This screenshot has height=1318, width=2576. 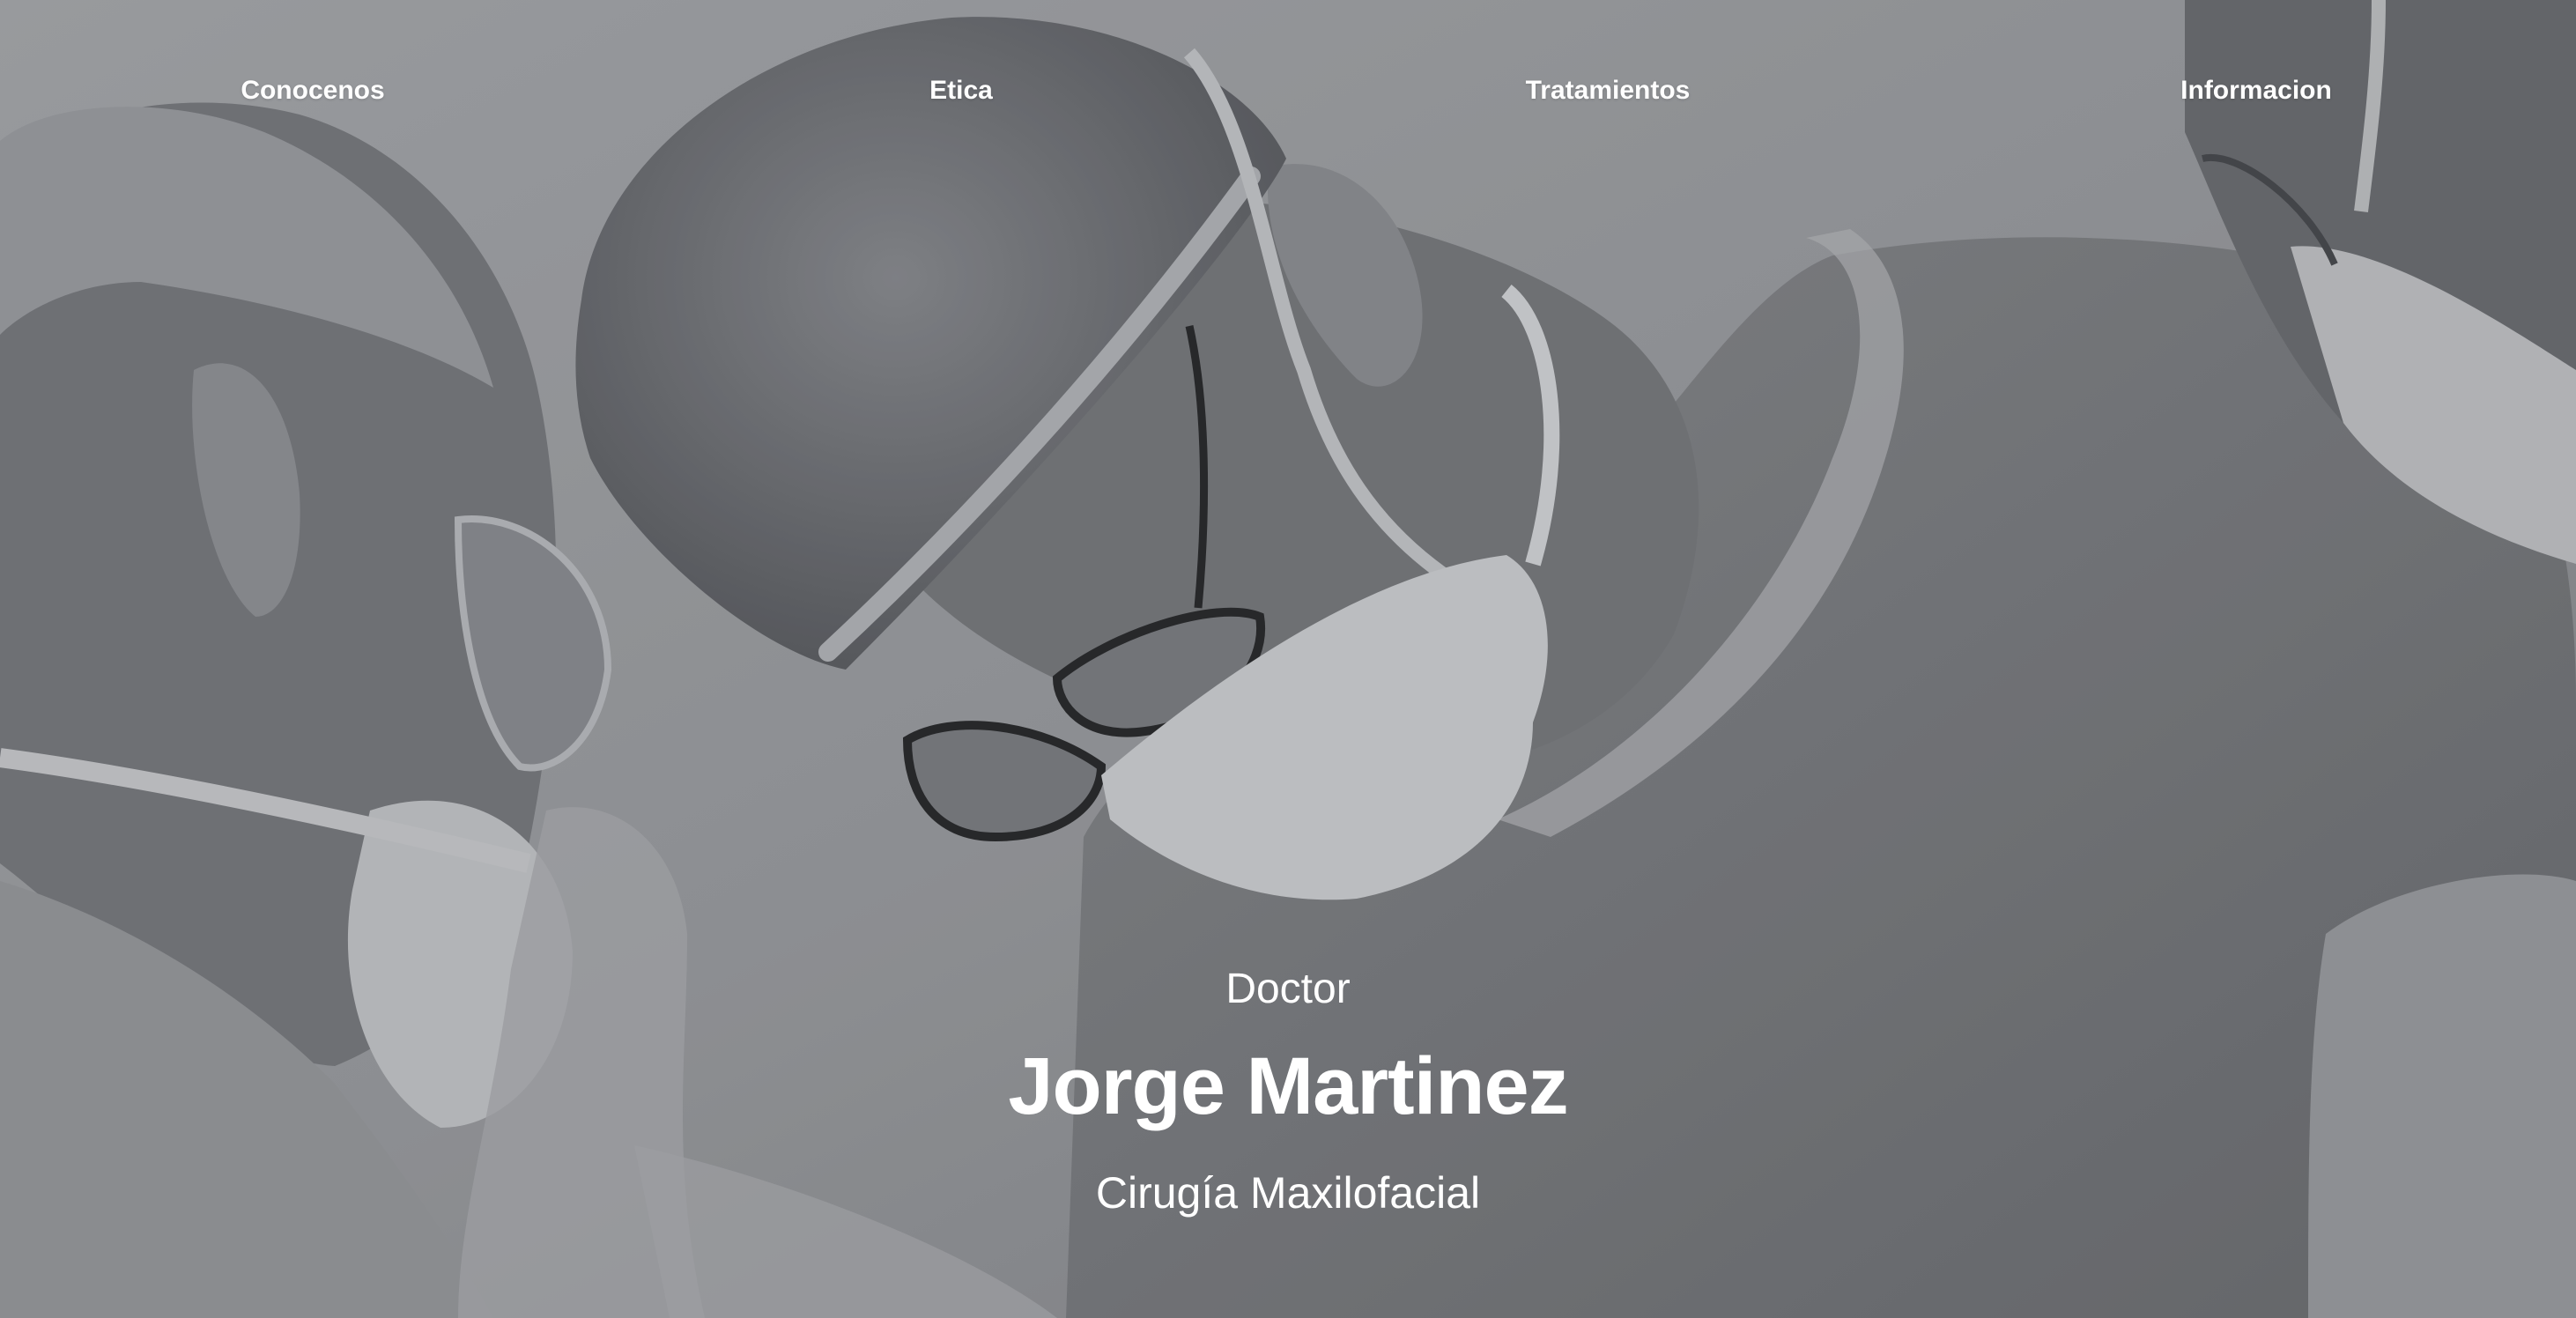 What do you see at coordinates (1288, 1086) in the screenshot?
I see `doctor-name-heading: Jorge Martinez` at bounding box center [1288, 1086].